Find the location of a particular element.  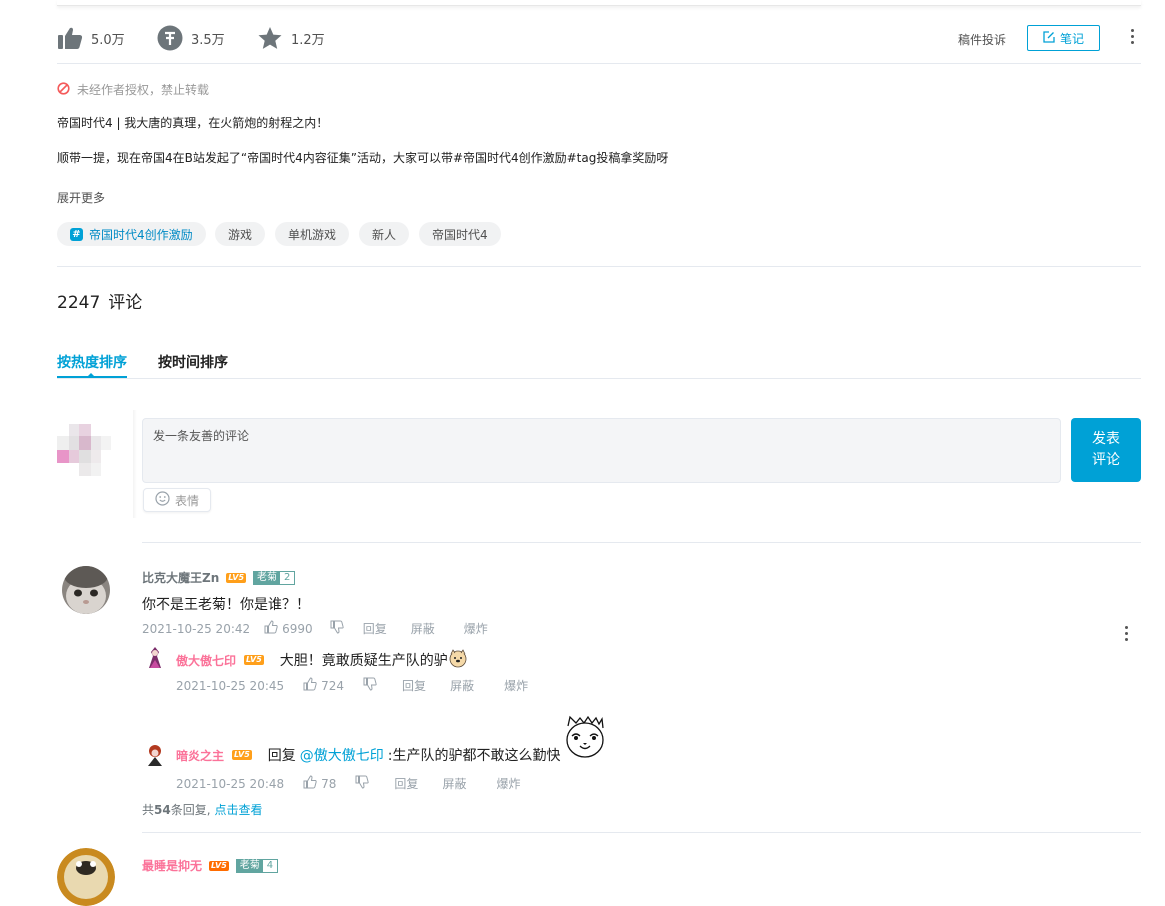

tag-label: 帝国时代4创作激励 is located at coordinates (141, 234).